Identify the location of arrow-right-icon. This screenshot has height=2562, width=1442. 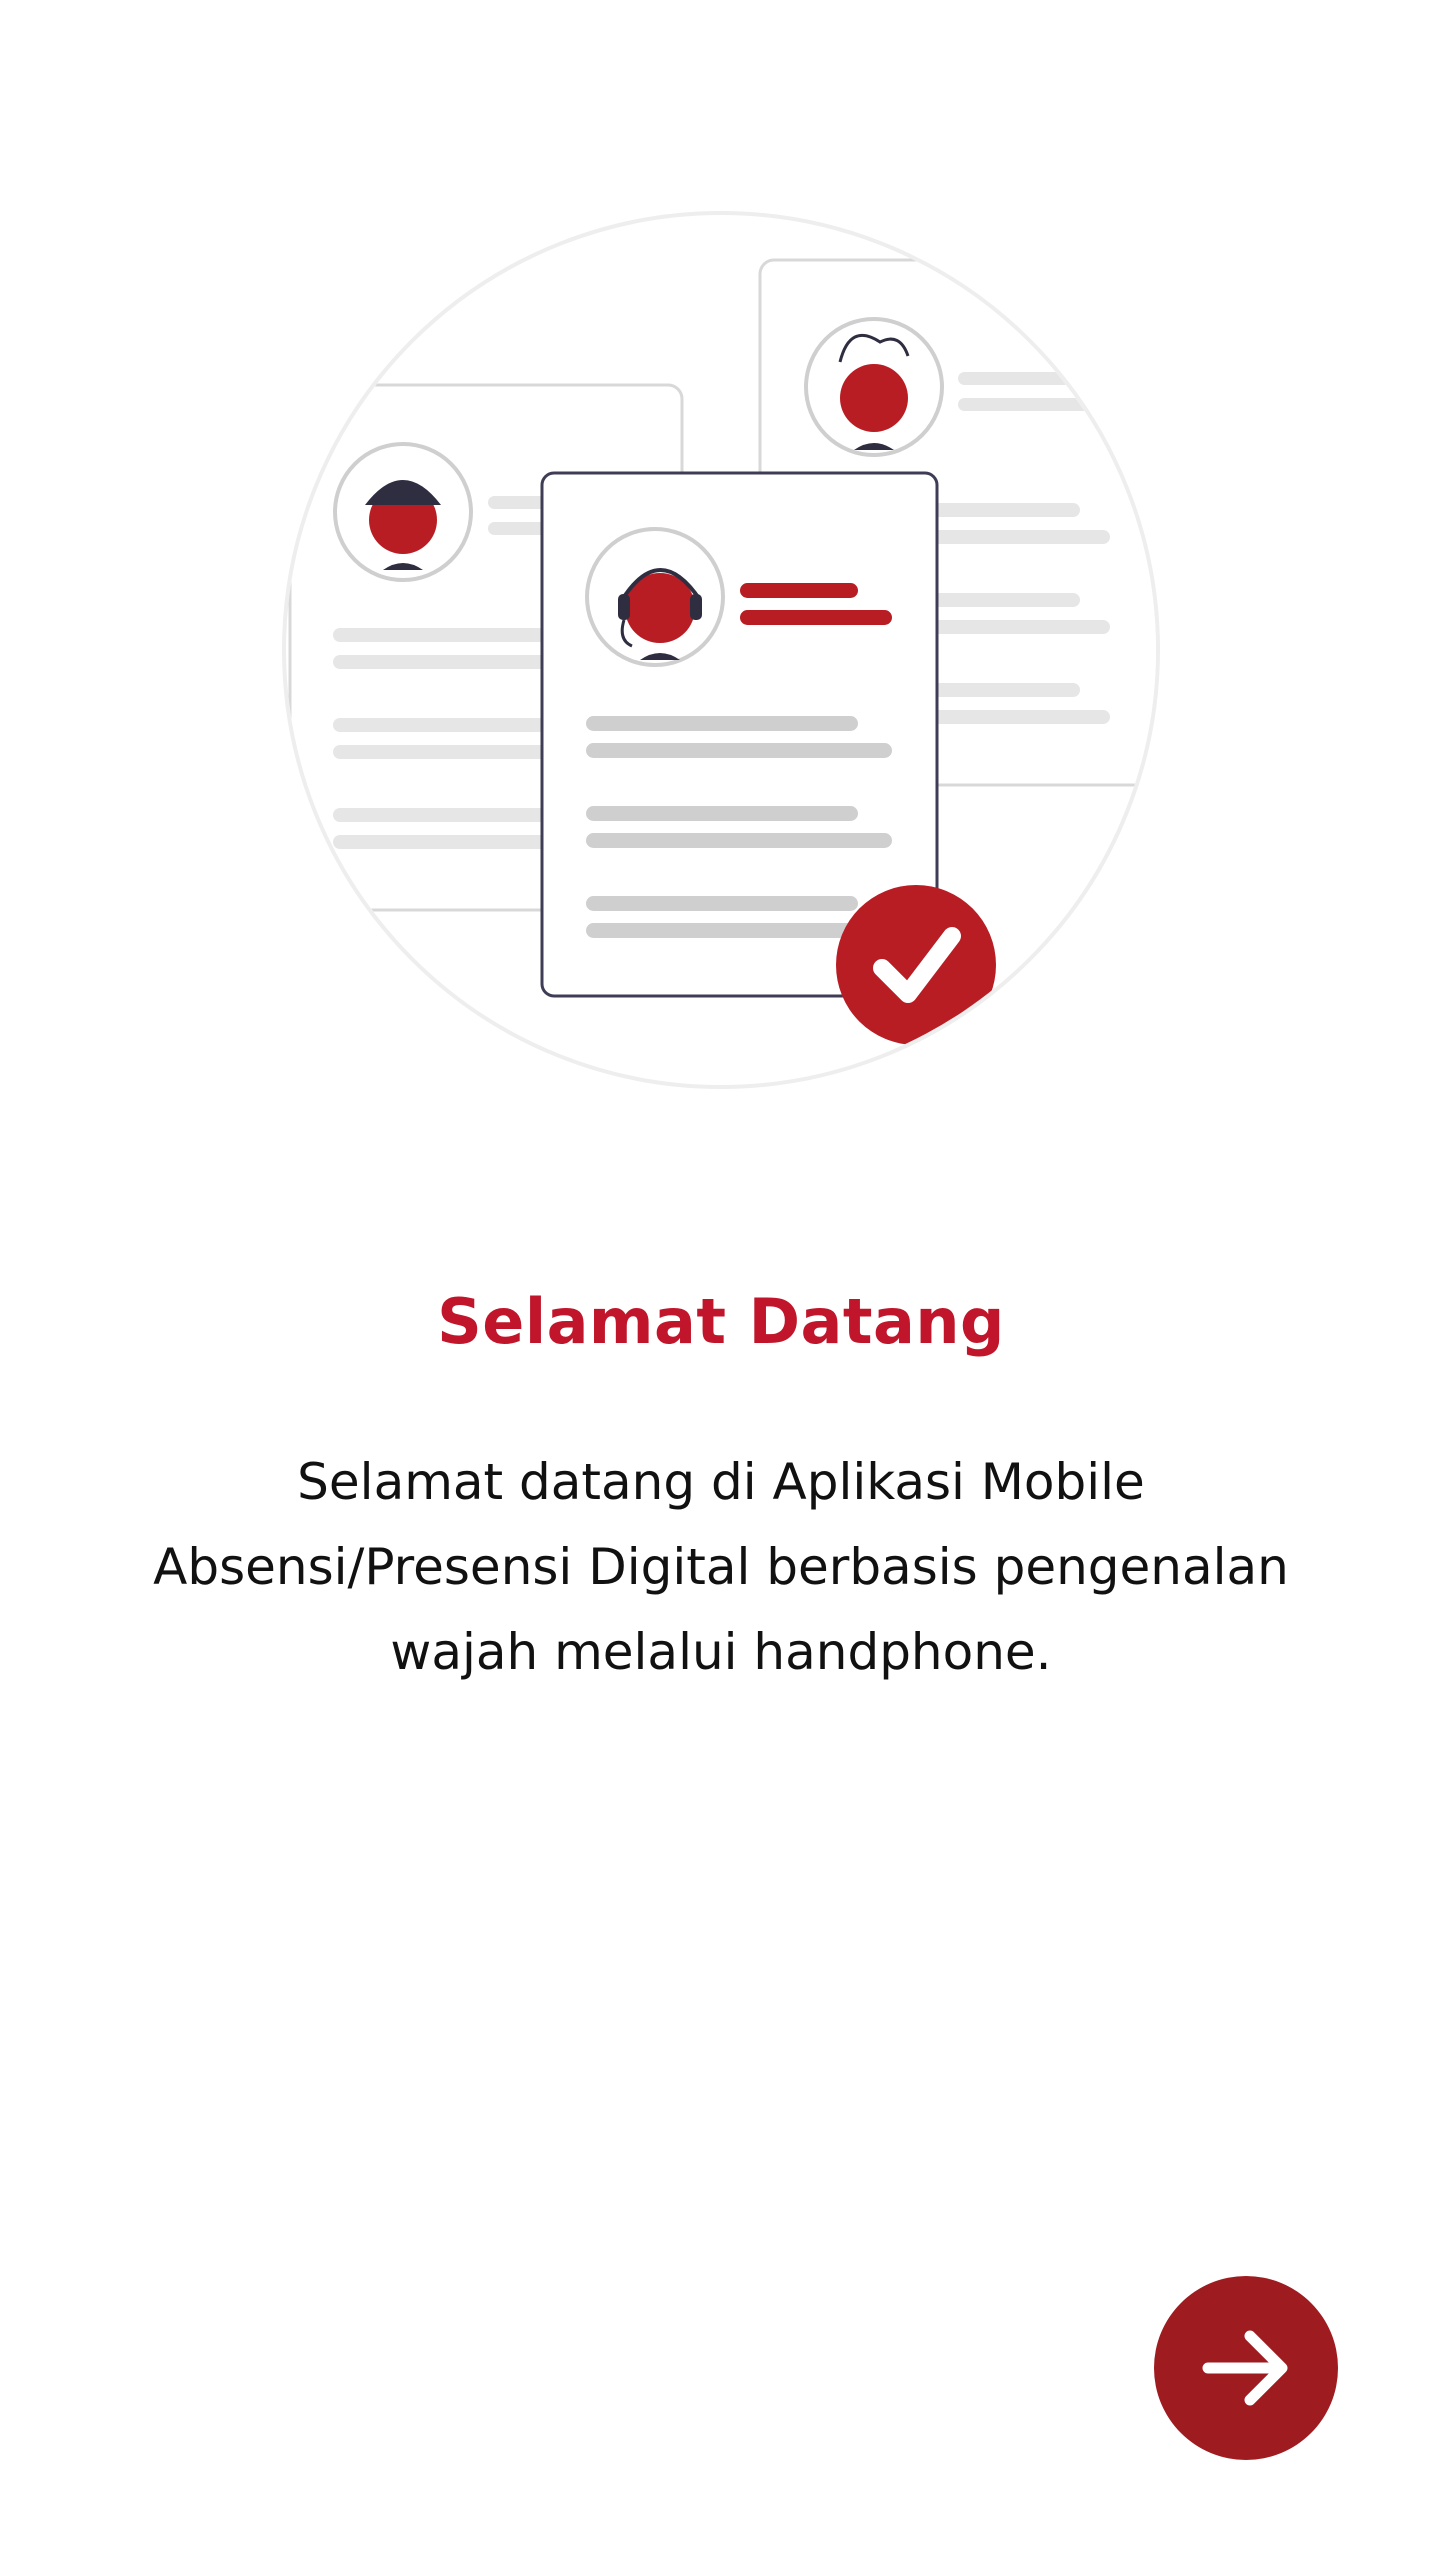
(1245, 2368).